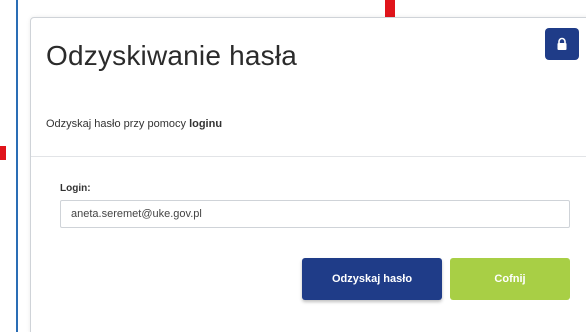 The height and width of the screenshot is (332, 586). I want to click on red-marker, so click(3, 153).